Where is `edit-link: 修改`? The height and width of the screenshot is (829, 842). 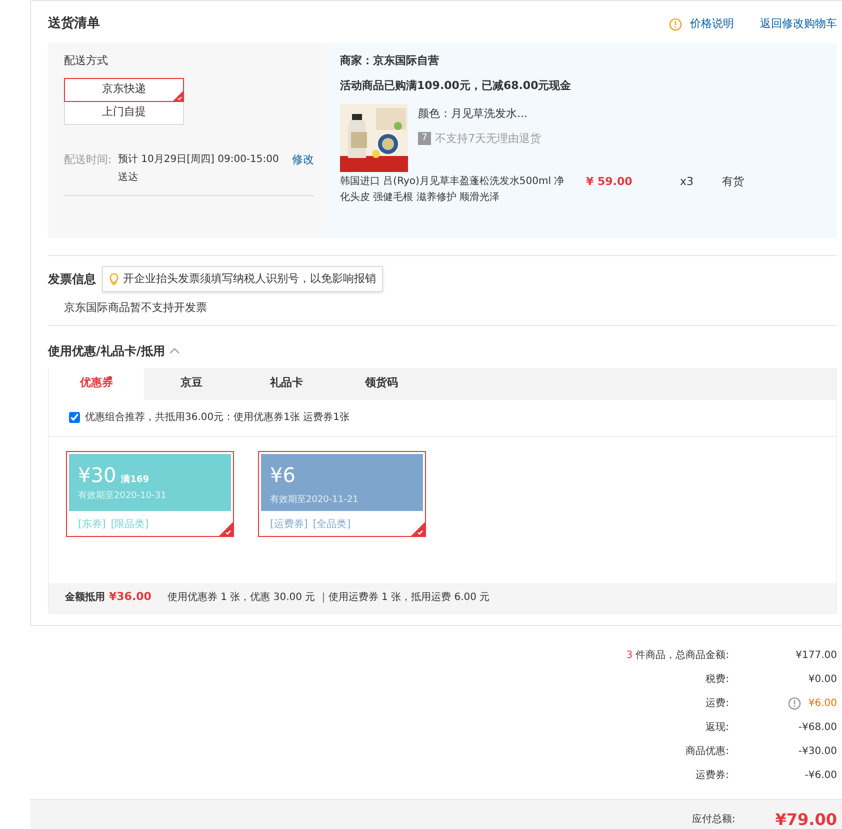
edit-link: 修改 is located at coordinates (303, 168).